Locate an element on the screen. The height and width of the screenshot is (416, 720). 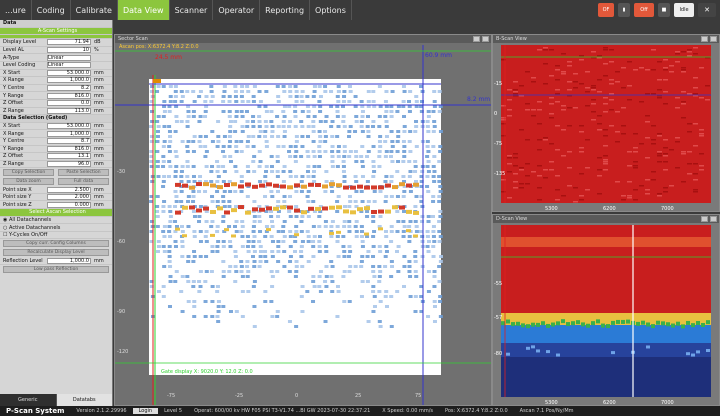
x-range2-input: 1,000.0 is located at coordinates (69, 133).